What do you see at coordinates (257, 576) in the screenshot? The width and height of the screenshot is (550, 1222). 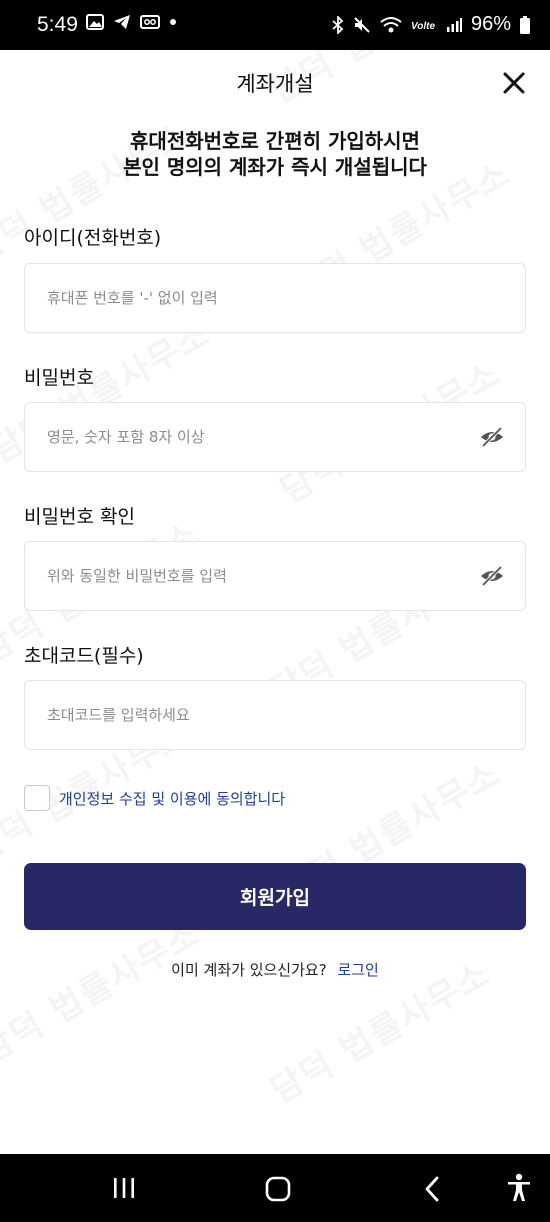 I see `password-confirm-input` at bounding box center [257, 576].